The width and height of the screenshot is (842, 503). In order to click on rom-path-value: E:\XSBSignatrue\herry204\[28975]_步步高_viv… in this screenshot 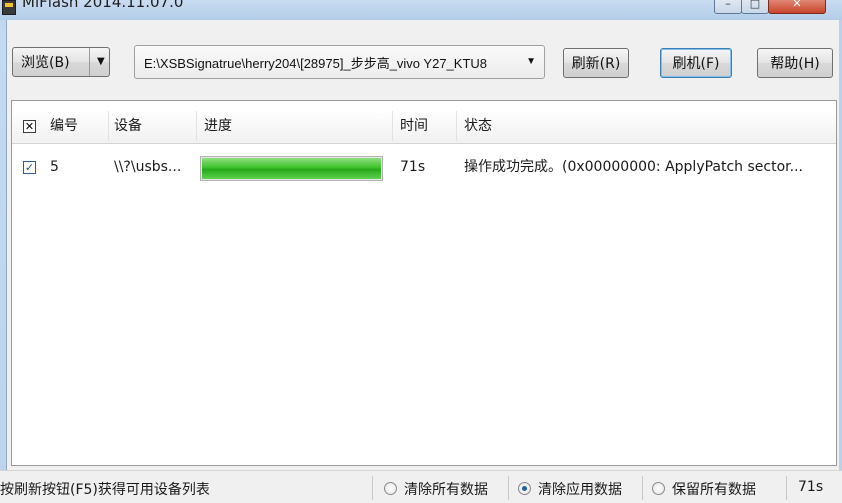, I will do `click(316, 63)`.